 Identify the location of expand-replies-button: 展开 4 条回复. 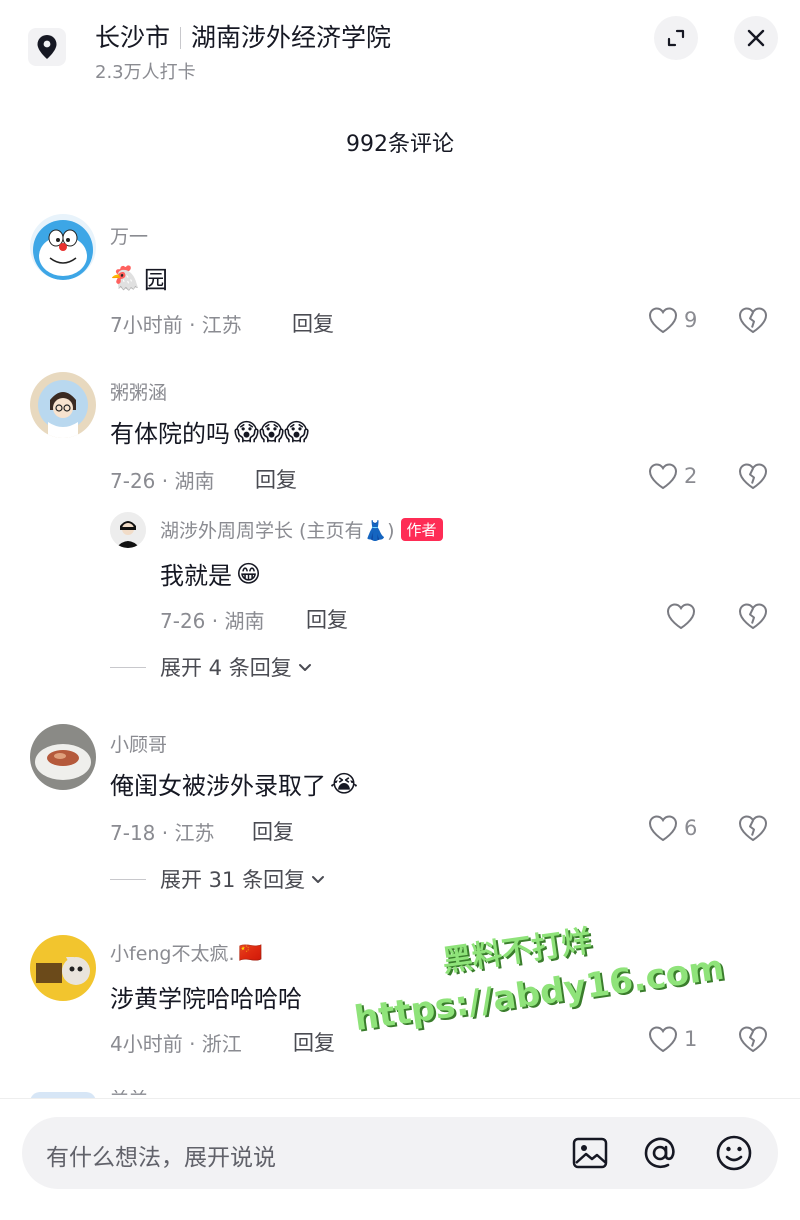
(212, 667).